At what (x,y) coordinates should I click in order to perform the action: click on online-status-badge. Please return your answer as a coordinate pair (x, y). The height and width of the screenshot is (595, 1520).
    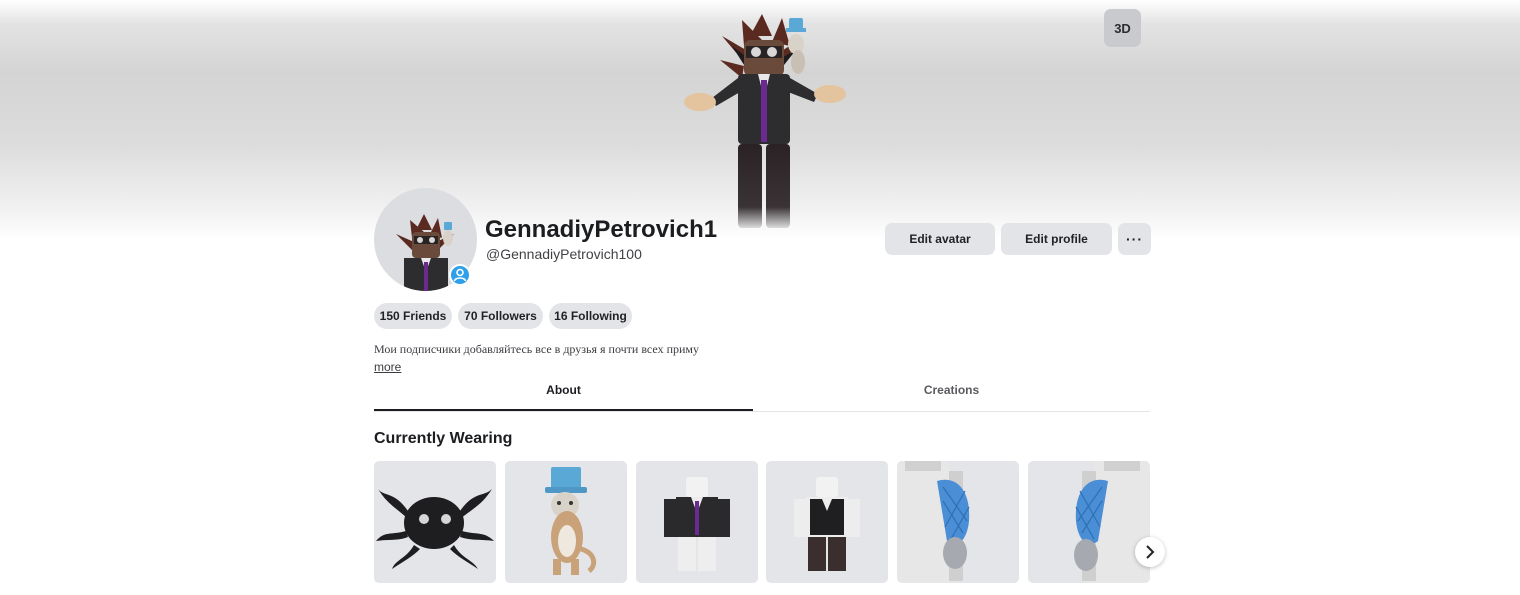
    Looking at the image, I should click on (460, 275).